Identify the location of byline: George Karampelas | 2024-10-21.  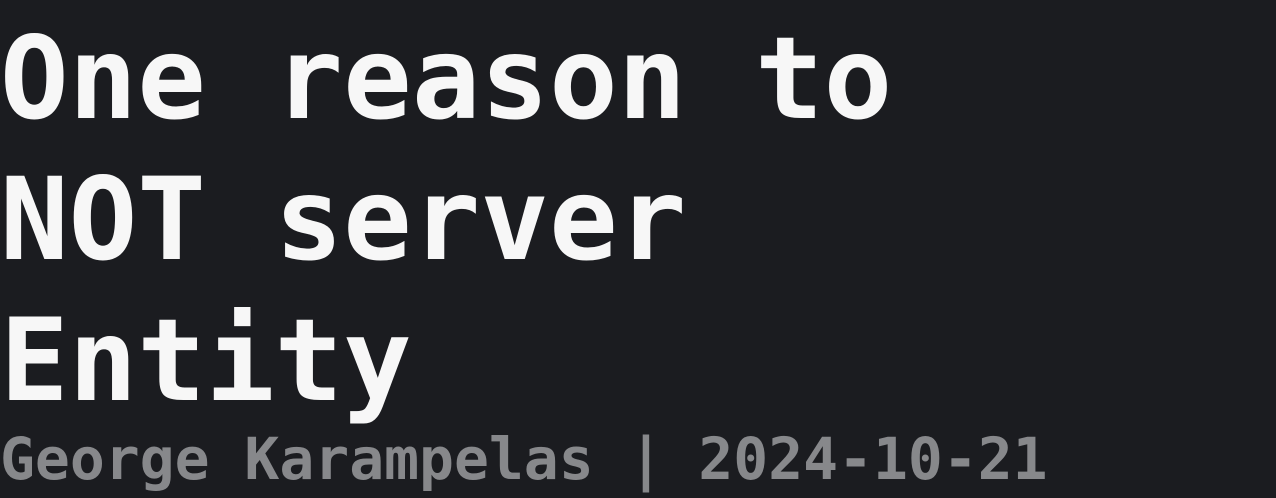
(524, 459).